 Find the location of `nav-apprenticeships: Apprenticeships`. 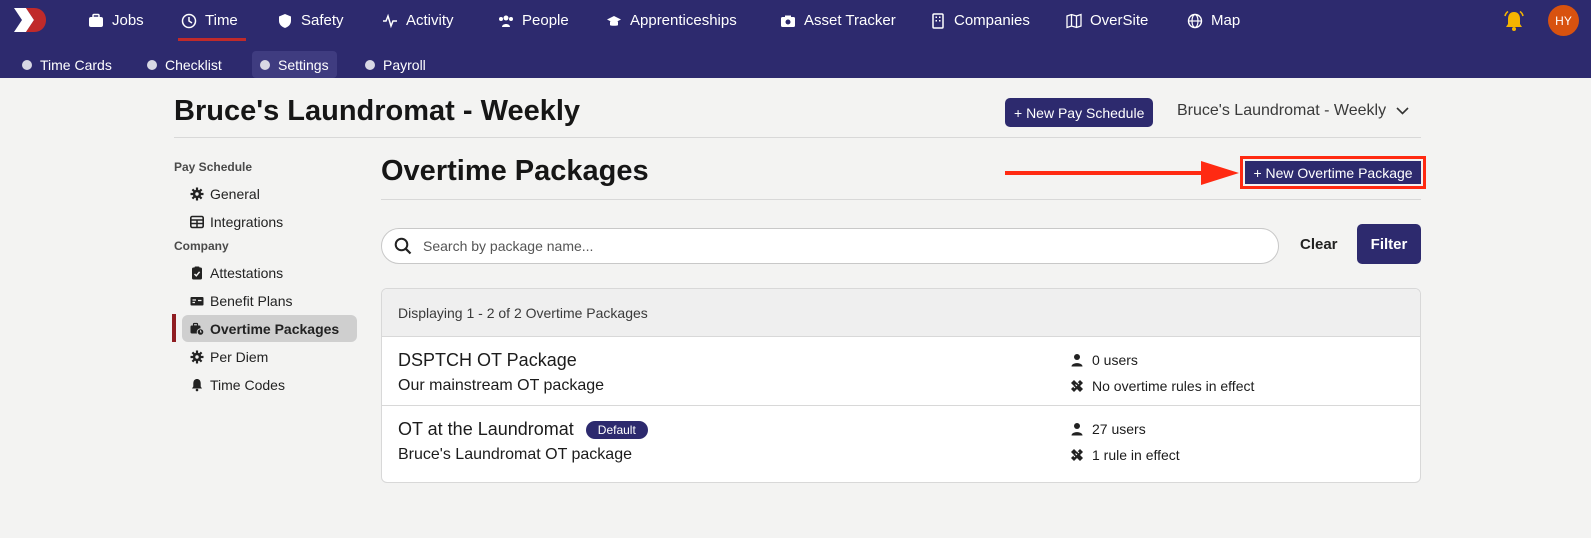

nav-apprenticeships: Apprenticeships is located at coordinates (671, 20).